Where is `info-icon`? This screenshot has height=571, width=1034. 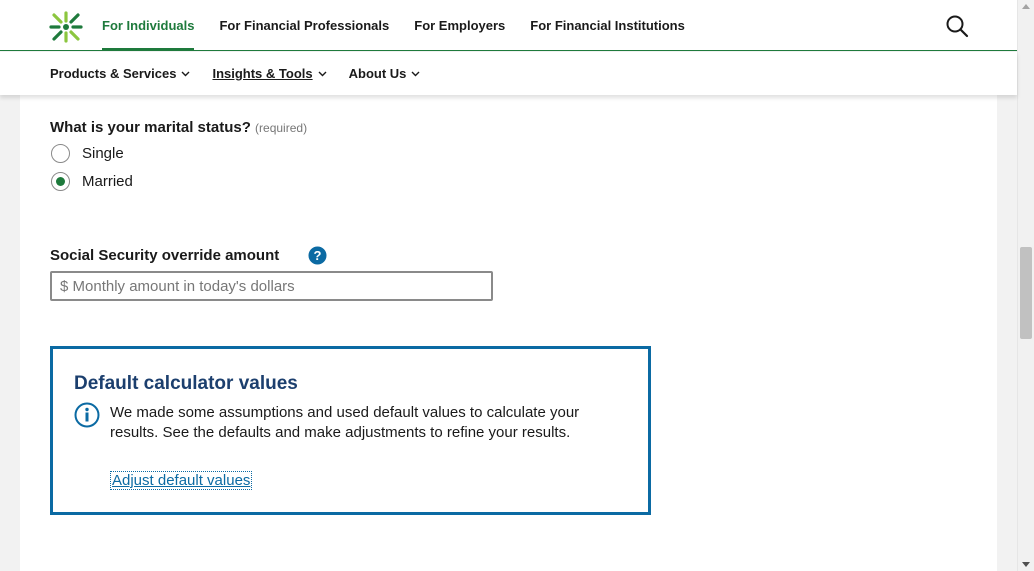
info-icon is located at coordinates (87, 415).